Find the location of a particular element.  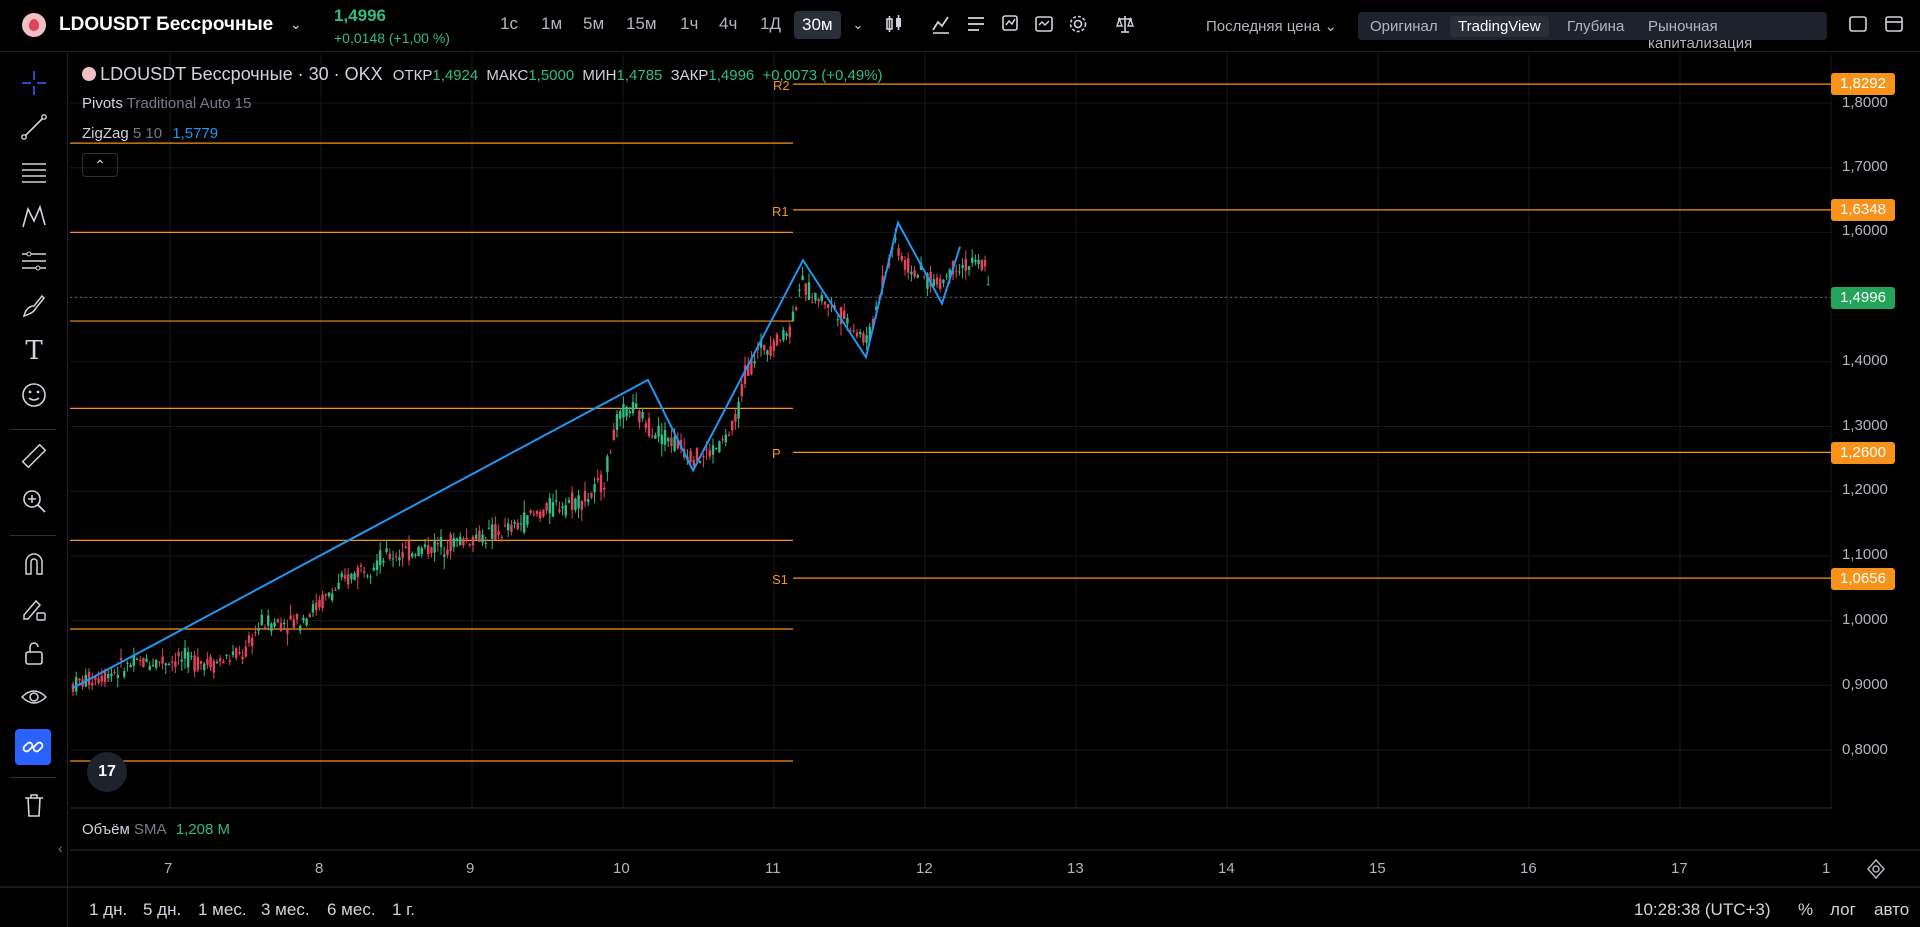

high-value: 1,5000 is located at coordinates (551, 75).